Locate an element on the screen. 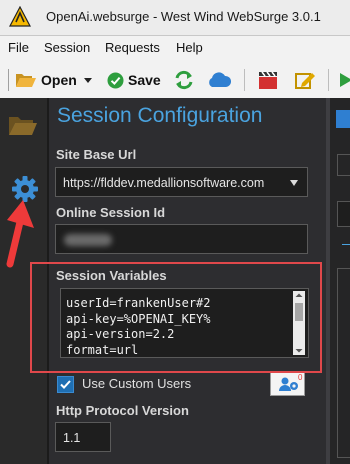 The width and height of the screenshot is (350, 464). site-base-url-label: Site Base Url is located at coordinates (96, 154).